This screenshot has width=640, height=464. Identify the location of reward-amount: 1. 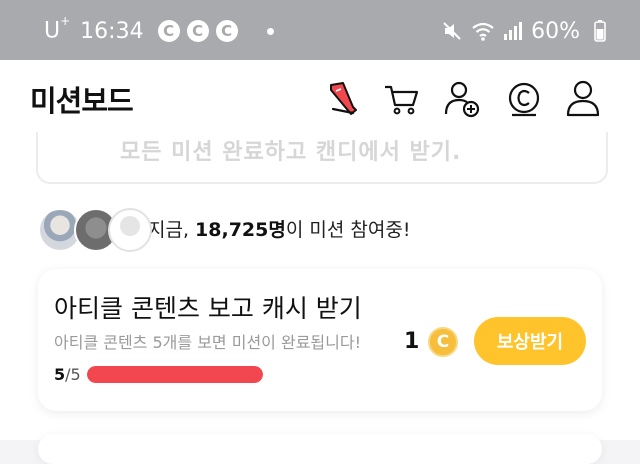
(412, 341).